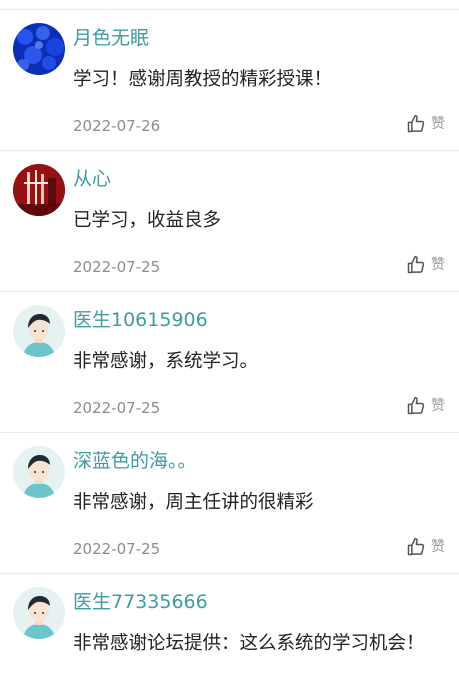  I want to click on comment-text: 非常感谢论坛提供：这么系统的学习机会！, so click(249, 643).